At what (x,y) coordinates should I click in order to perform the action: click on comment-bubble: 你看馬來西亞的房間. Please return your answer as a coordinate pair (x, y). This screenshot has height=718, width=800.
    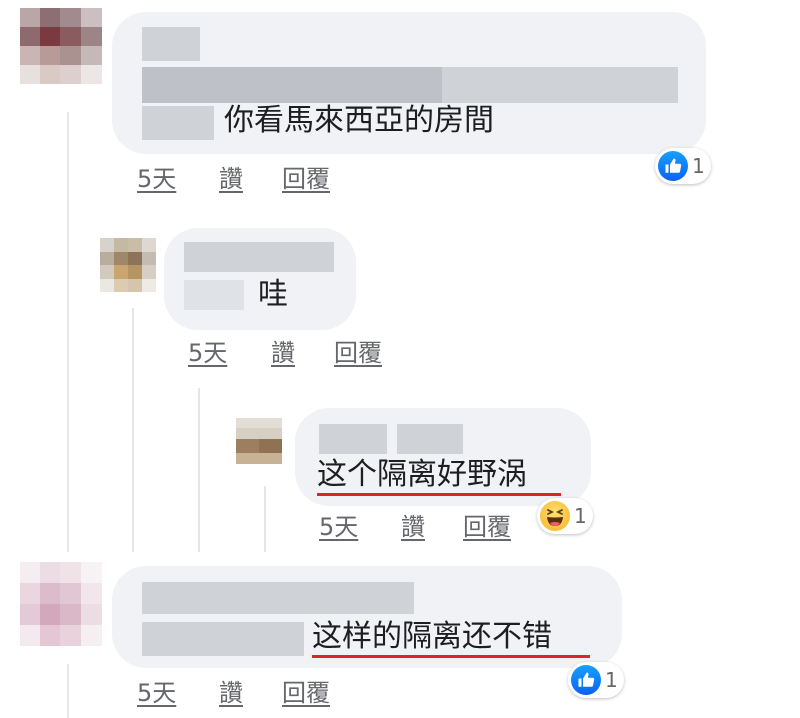
    Looking at the image, I should click on (409, 83).